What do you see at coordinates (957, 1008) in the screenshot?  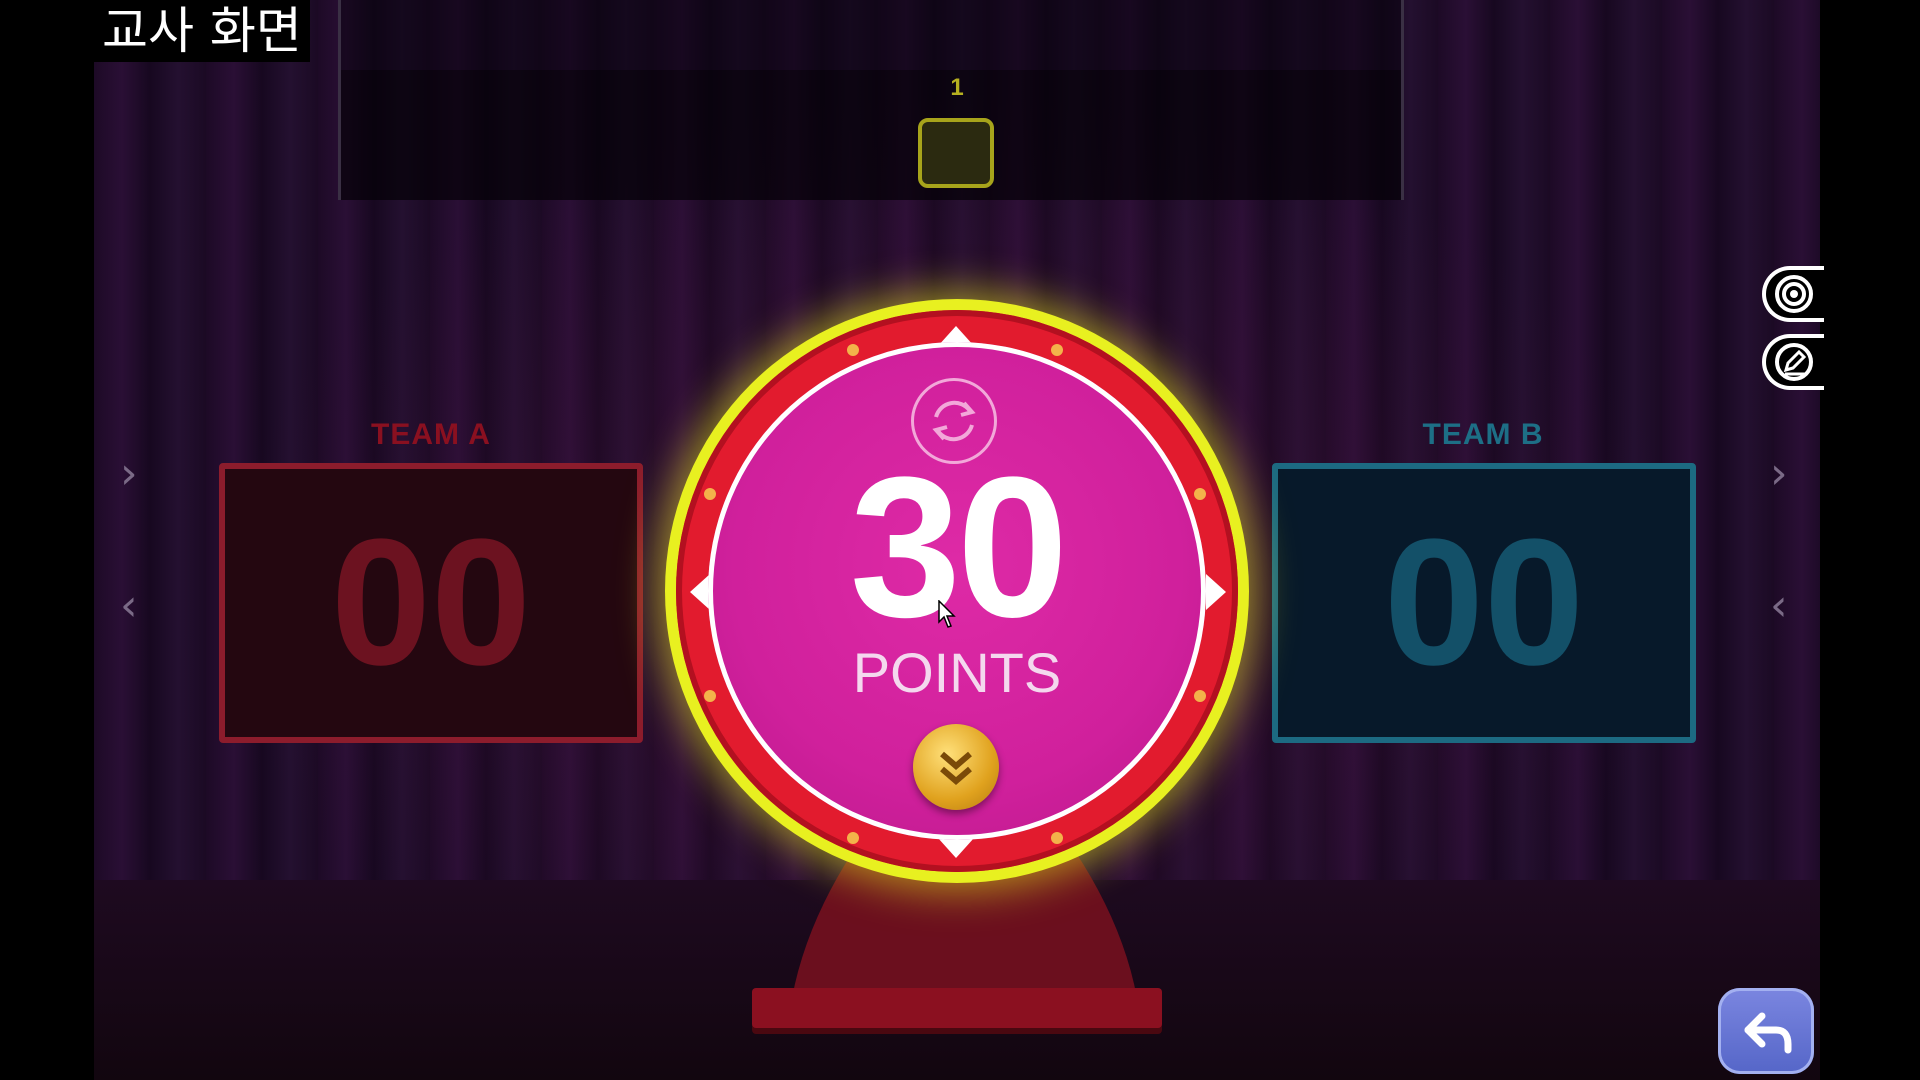 I see `wheel-stand-base` at bounding box center [957, 1008].